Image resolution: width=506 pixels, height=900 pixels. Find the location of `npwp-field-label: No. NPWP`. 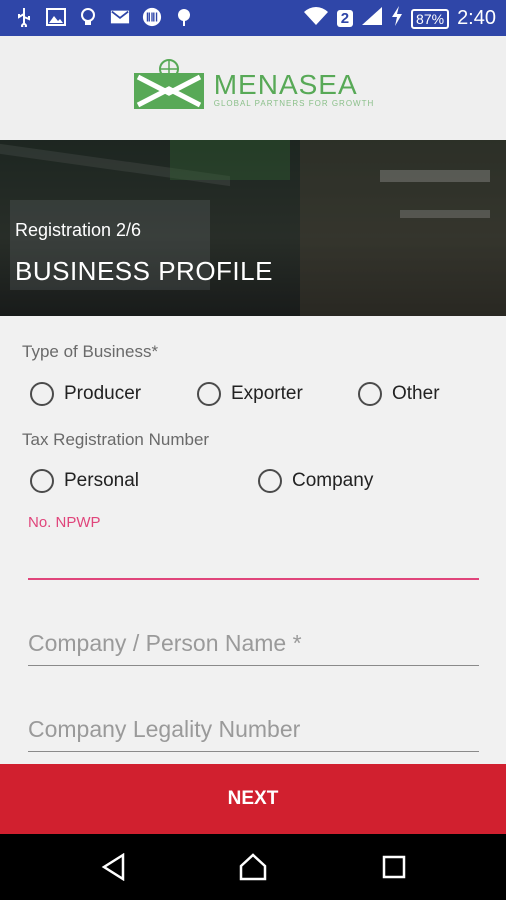

npwp-field-label: No. NPWP is located at coordinates (64, 522).